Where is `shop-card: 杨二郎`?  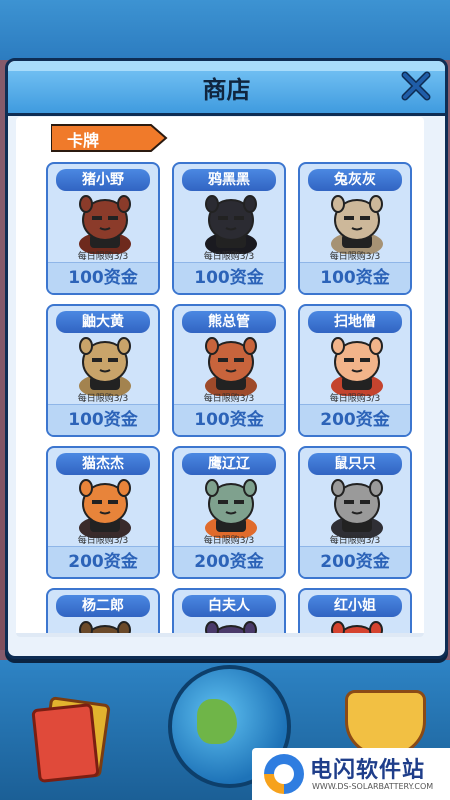
shop-card: 杨二郎 is located at coordinates (103, 612).